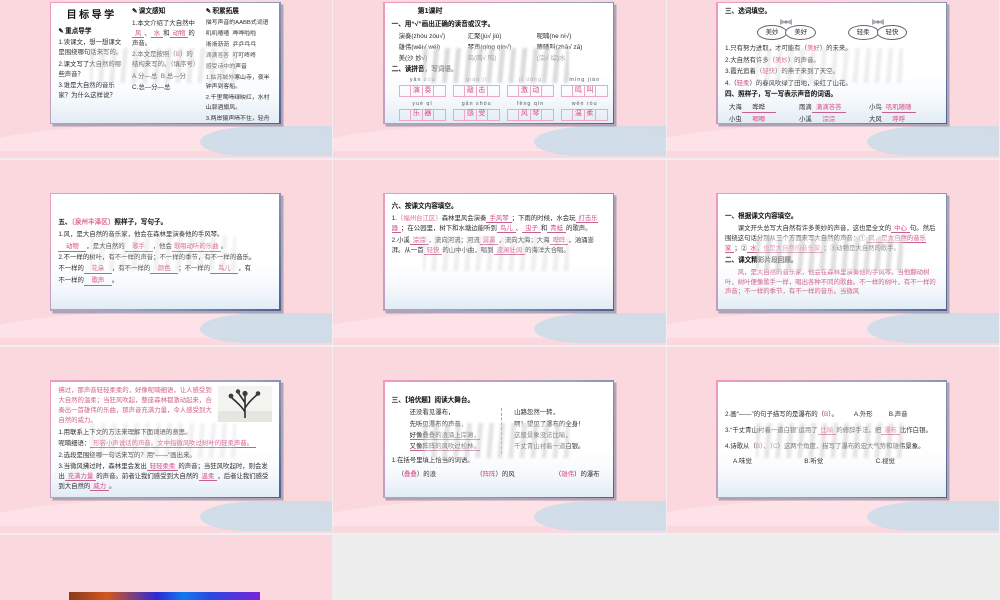  I want to click on lesson-header: 第1课时, so click(430, 12).